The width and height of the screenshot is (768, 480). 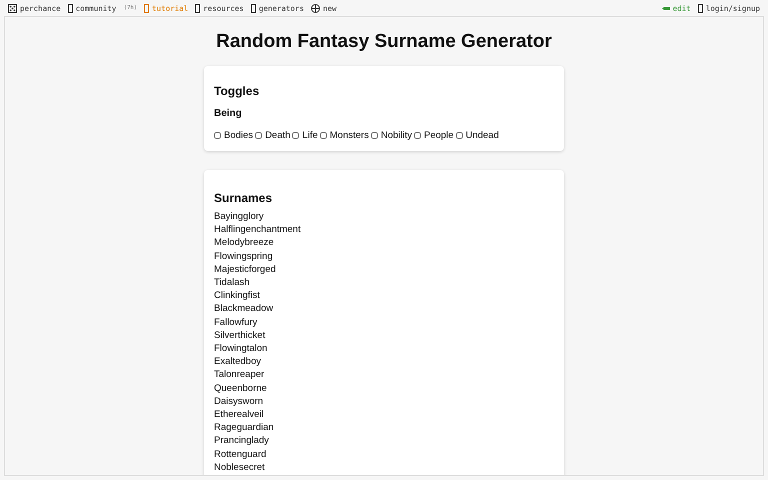 What do you see at coordinates (228, 113) in the screenshot?
I see `group-heading: Being` at bounding box center [228, 113].